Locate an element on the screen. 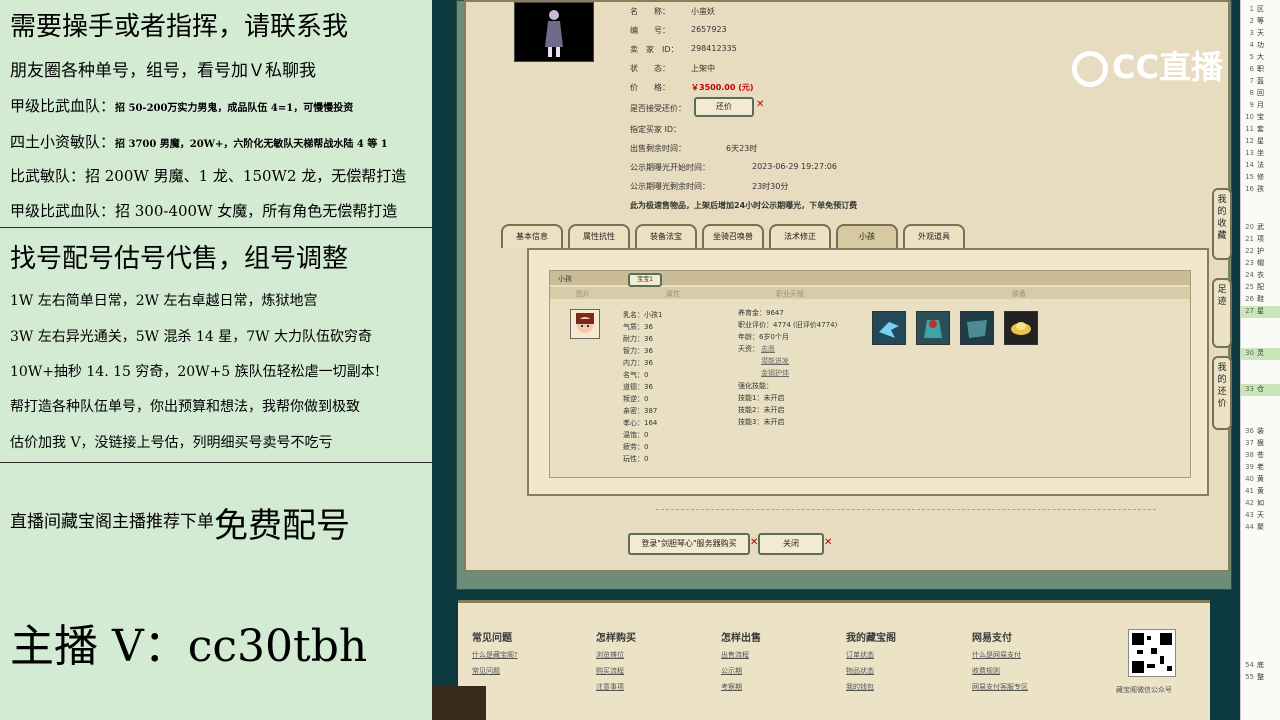 This screenshot has width=1280, height=720. sidebar-row: 7盔 is located at coordinates (1260, 82).